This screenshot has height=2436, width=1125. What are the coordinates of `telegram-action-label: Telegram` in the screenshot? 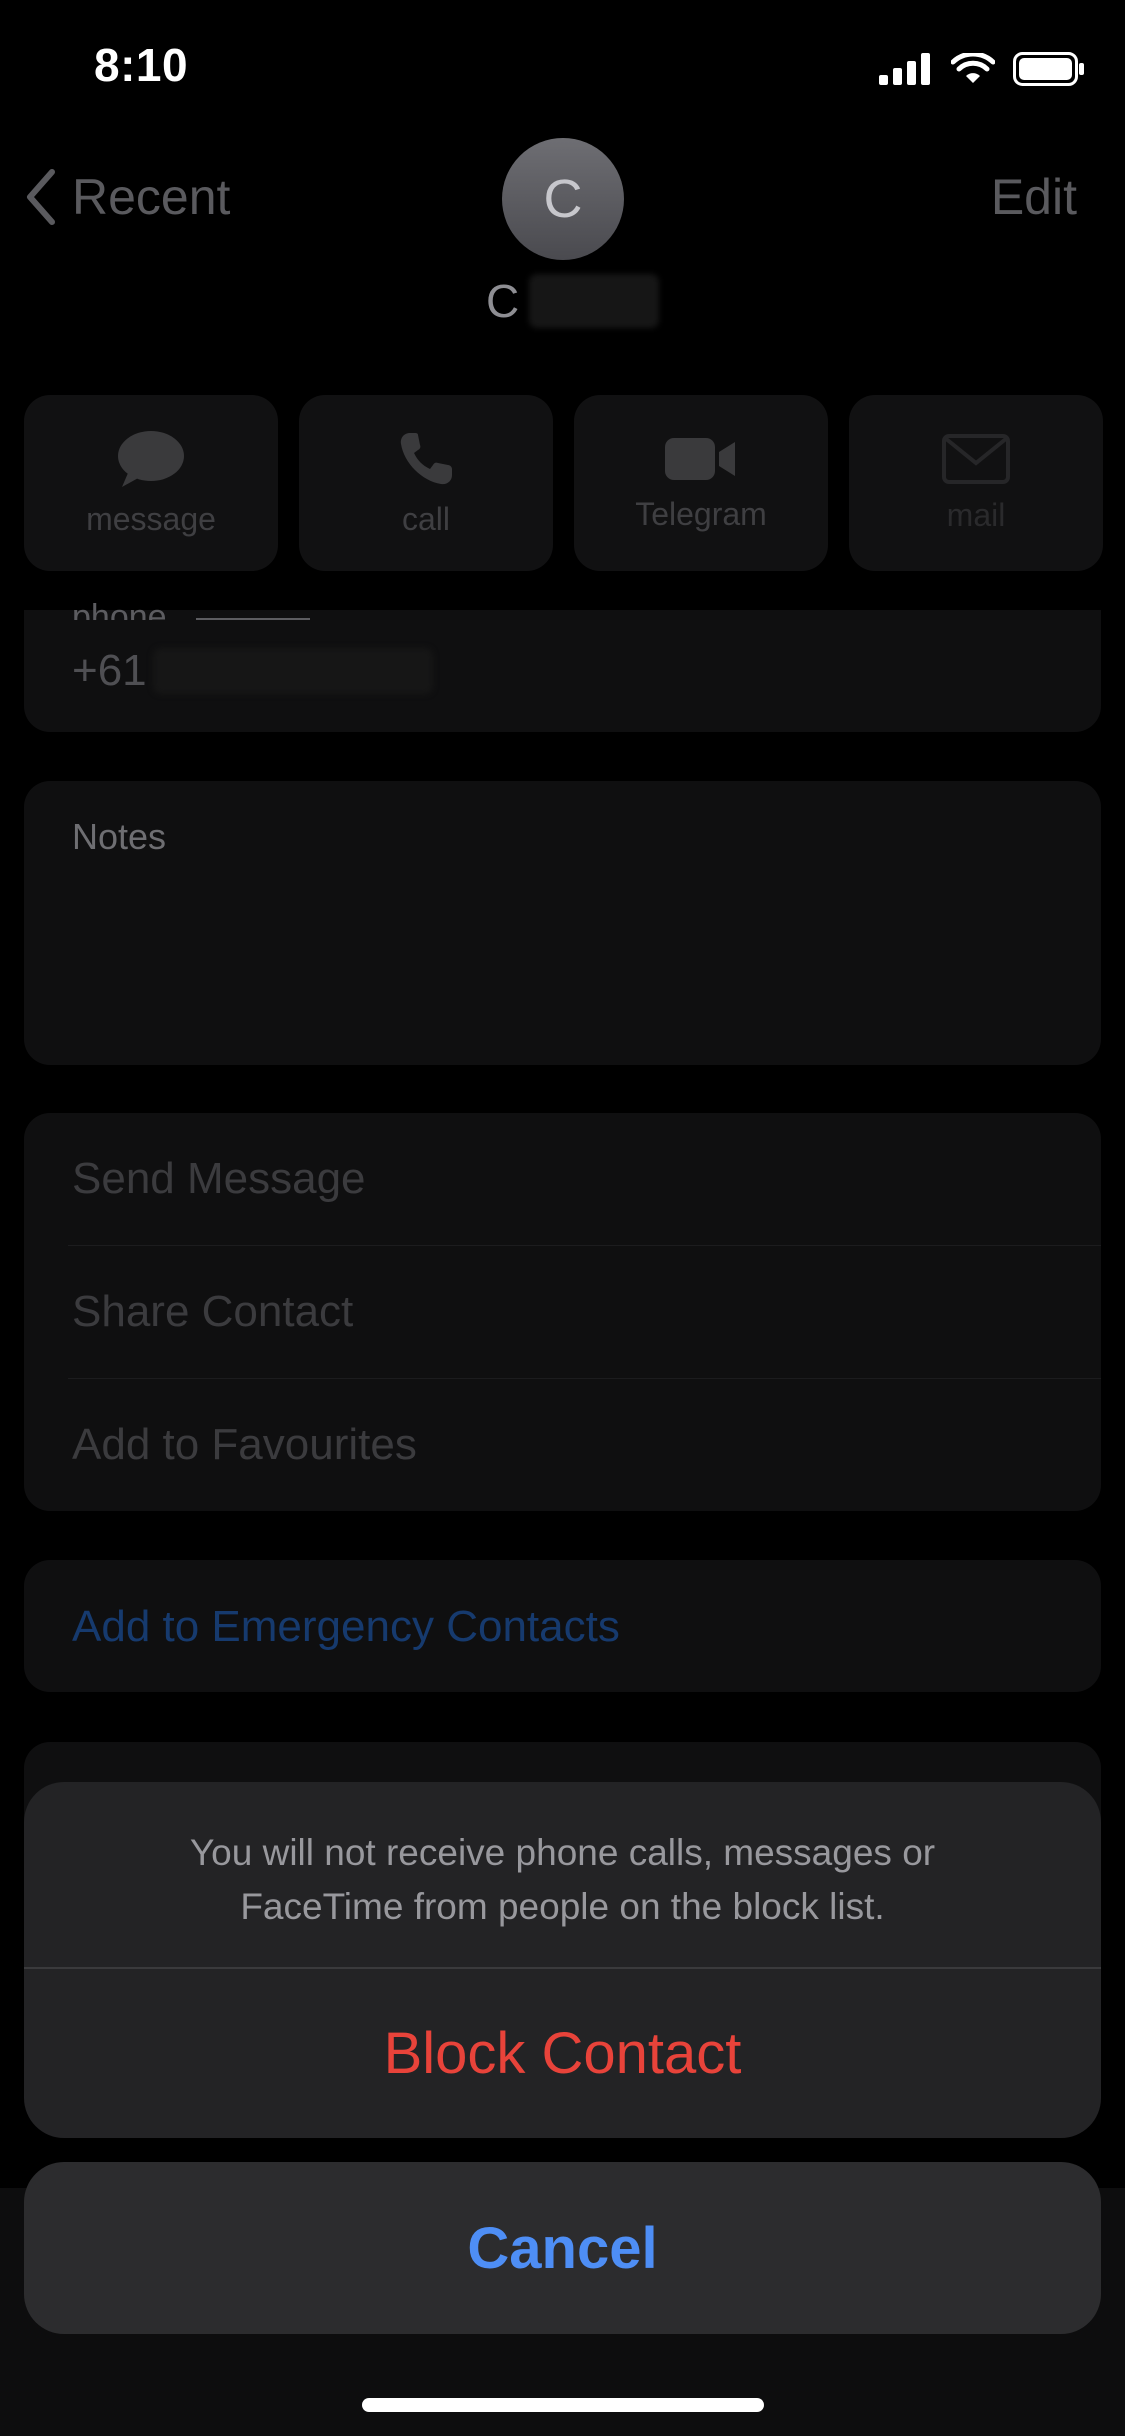 It's located at (701, 513).